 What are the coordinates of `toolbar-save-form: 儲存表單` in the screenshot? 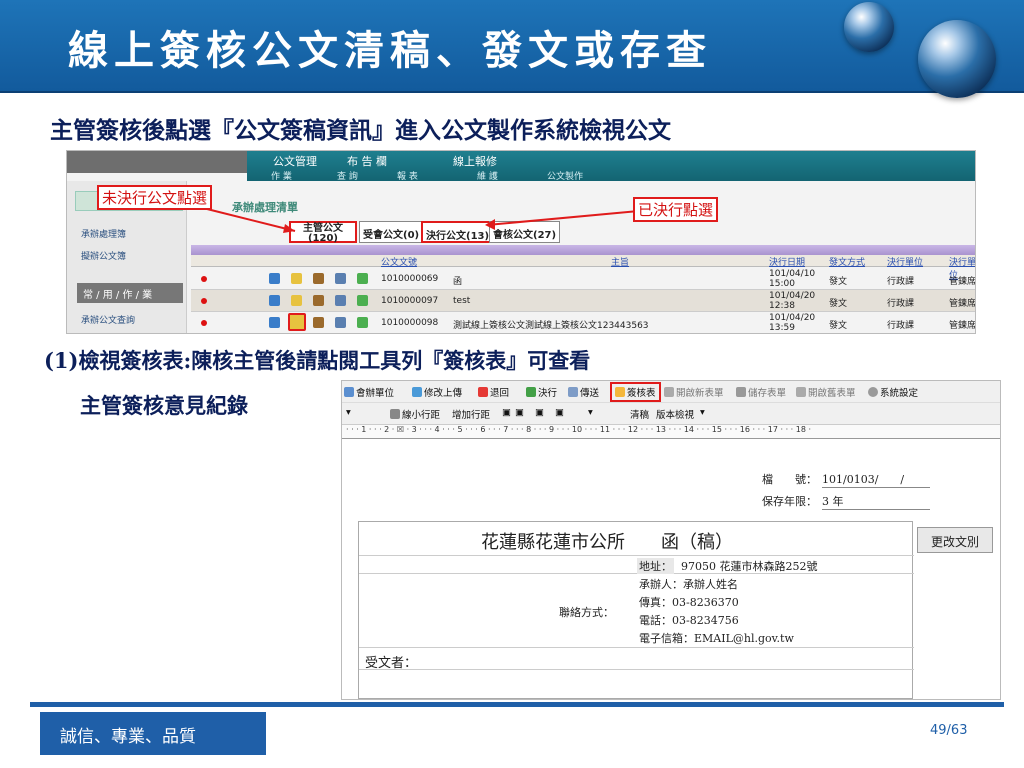 It's located at (761, 392).